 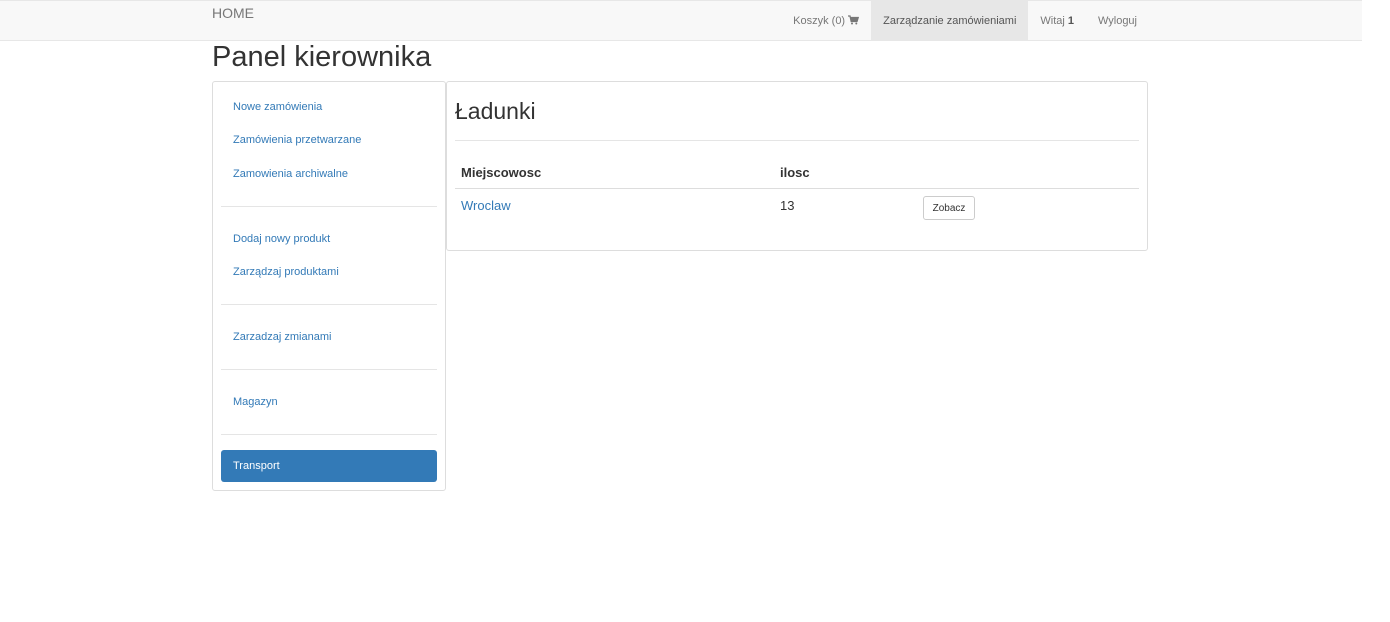 What do you see at coordinates (795, 172) in the screenshot?
I see `column-header-quantity: ilosc` at bounding box center [795, 172].